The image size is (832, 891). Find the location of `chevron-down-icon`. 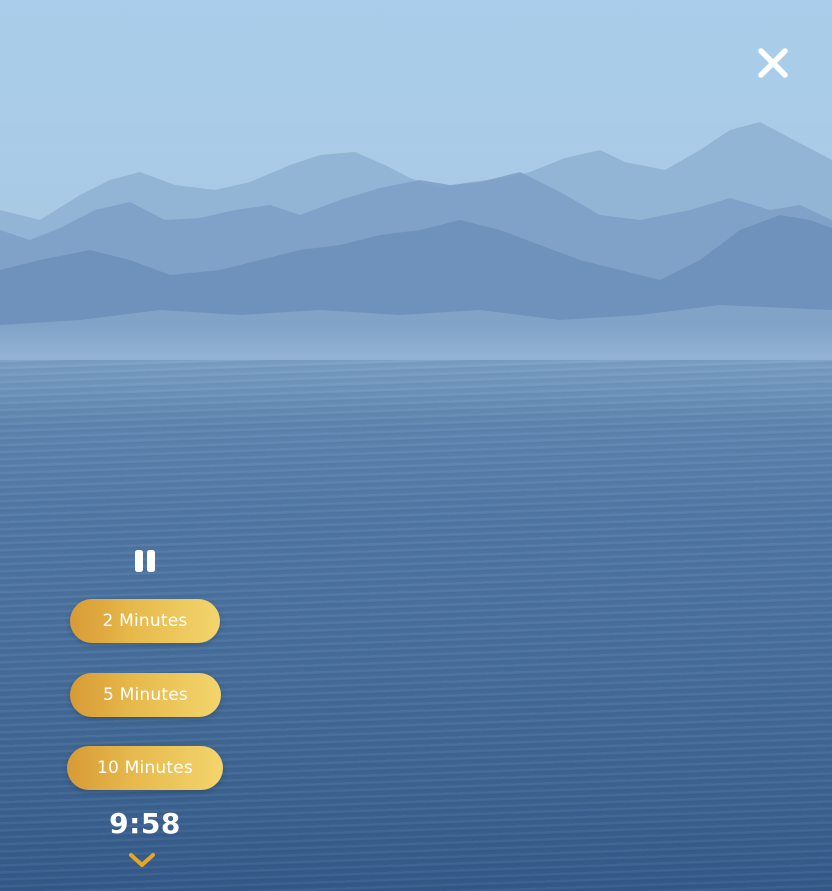

chevron-down-icon is located at coordinates (142, 860).